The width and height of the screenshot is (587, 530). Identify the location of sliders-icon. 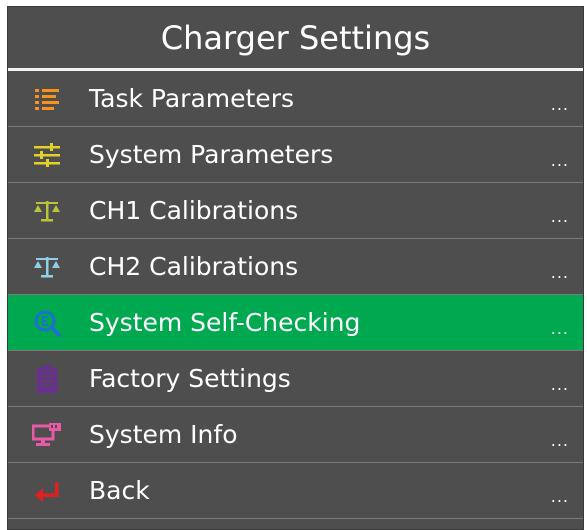
(47, 155).